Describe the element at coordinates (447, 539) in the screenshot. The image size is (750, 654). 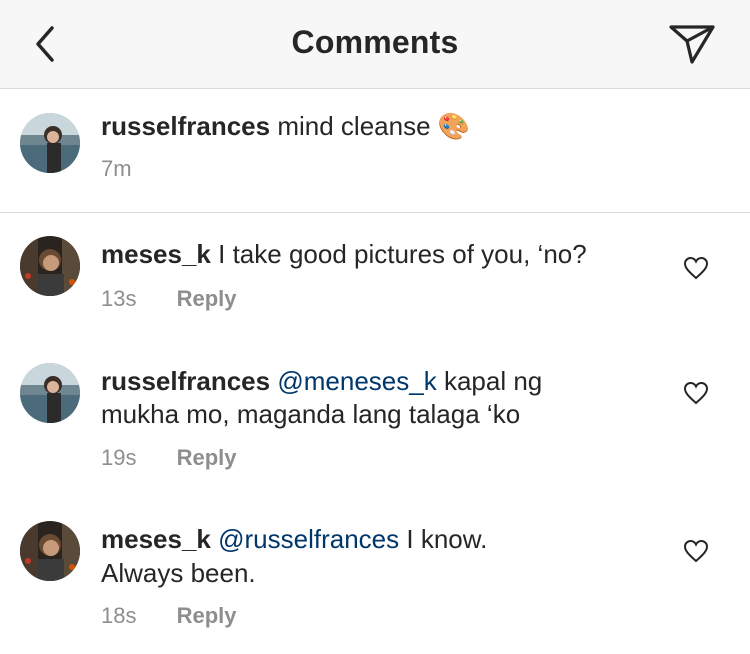
I see `comment-body: I know.` at that location.